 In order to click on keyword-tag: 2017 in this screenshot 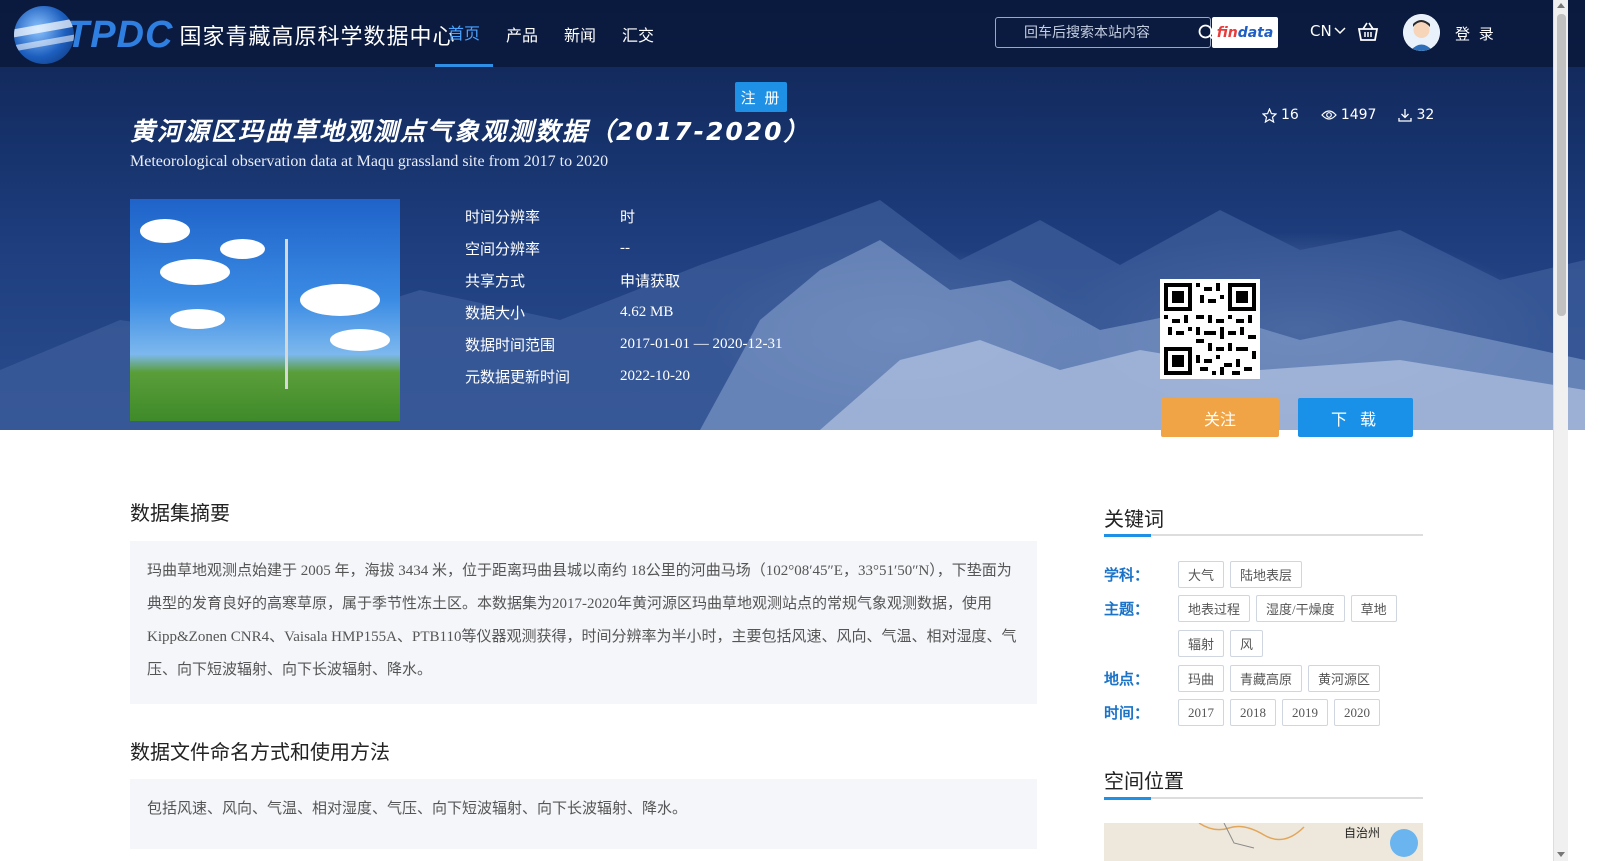, I will do `click(1201, 712)`.